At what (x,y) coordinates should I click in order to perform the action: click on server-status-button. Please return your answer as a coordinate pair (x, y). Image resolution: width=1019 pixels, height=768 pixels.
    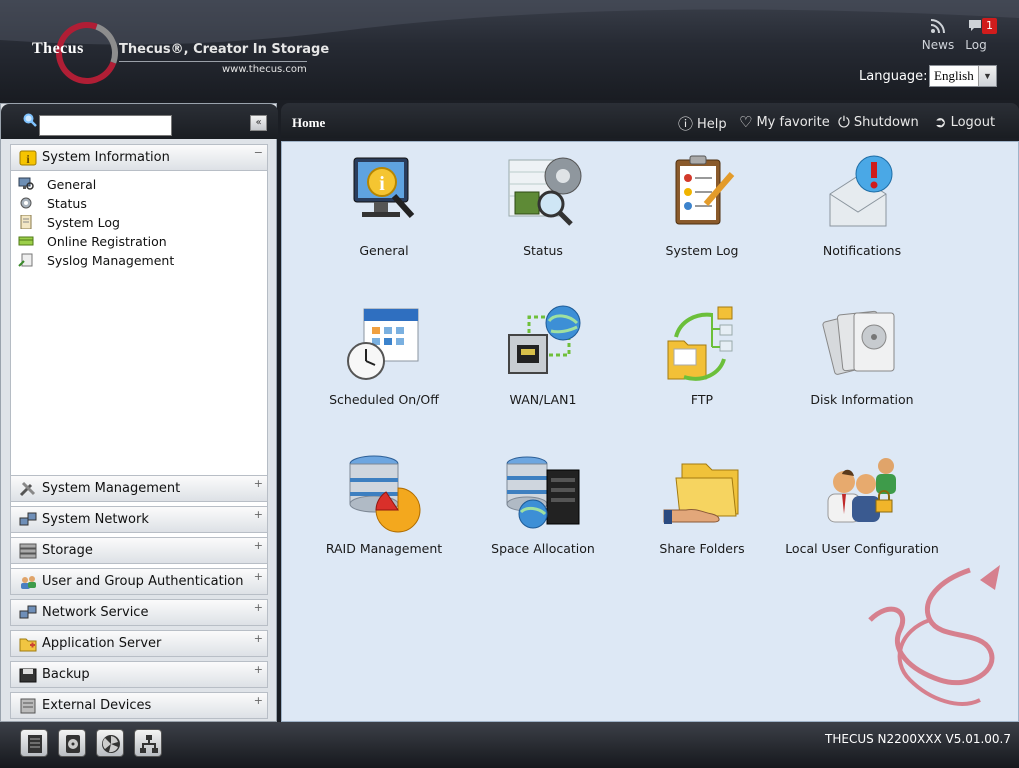
    Looking at the image, I should click on (34, 743).